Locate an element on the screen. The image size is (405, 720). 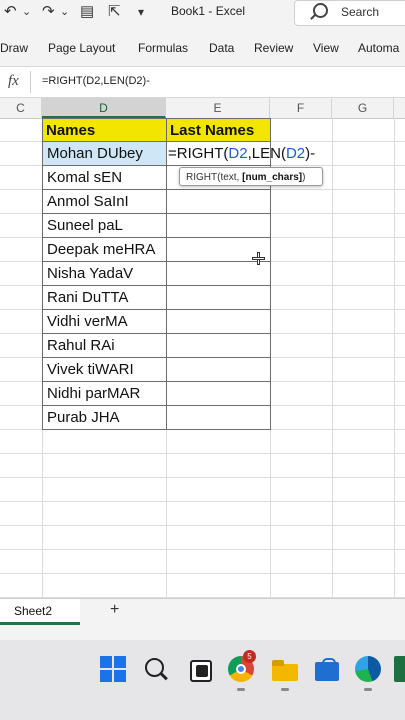
title-bar: ↶ ⌄ ↷ ⌄ ▤ ⇱ ▾ Book1 - Excel Search is located at coordinates (202, 13).